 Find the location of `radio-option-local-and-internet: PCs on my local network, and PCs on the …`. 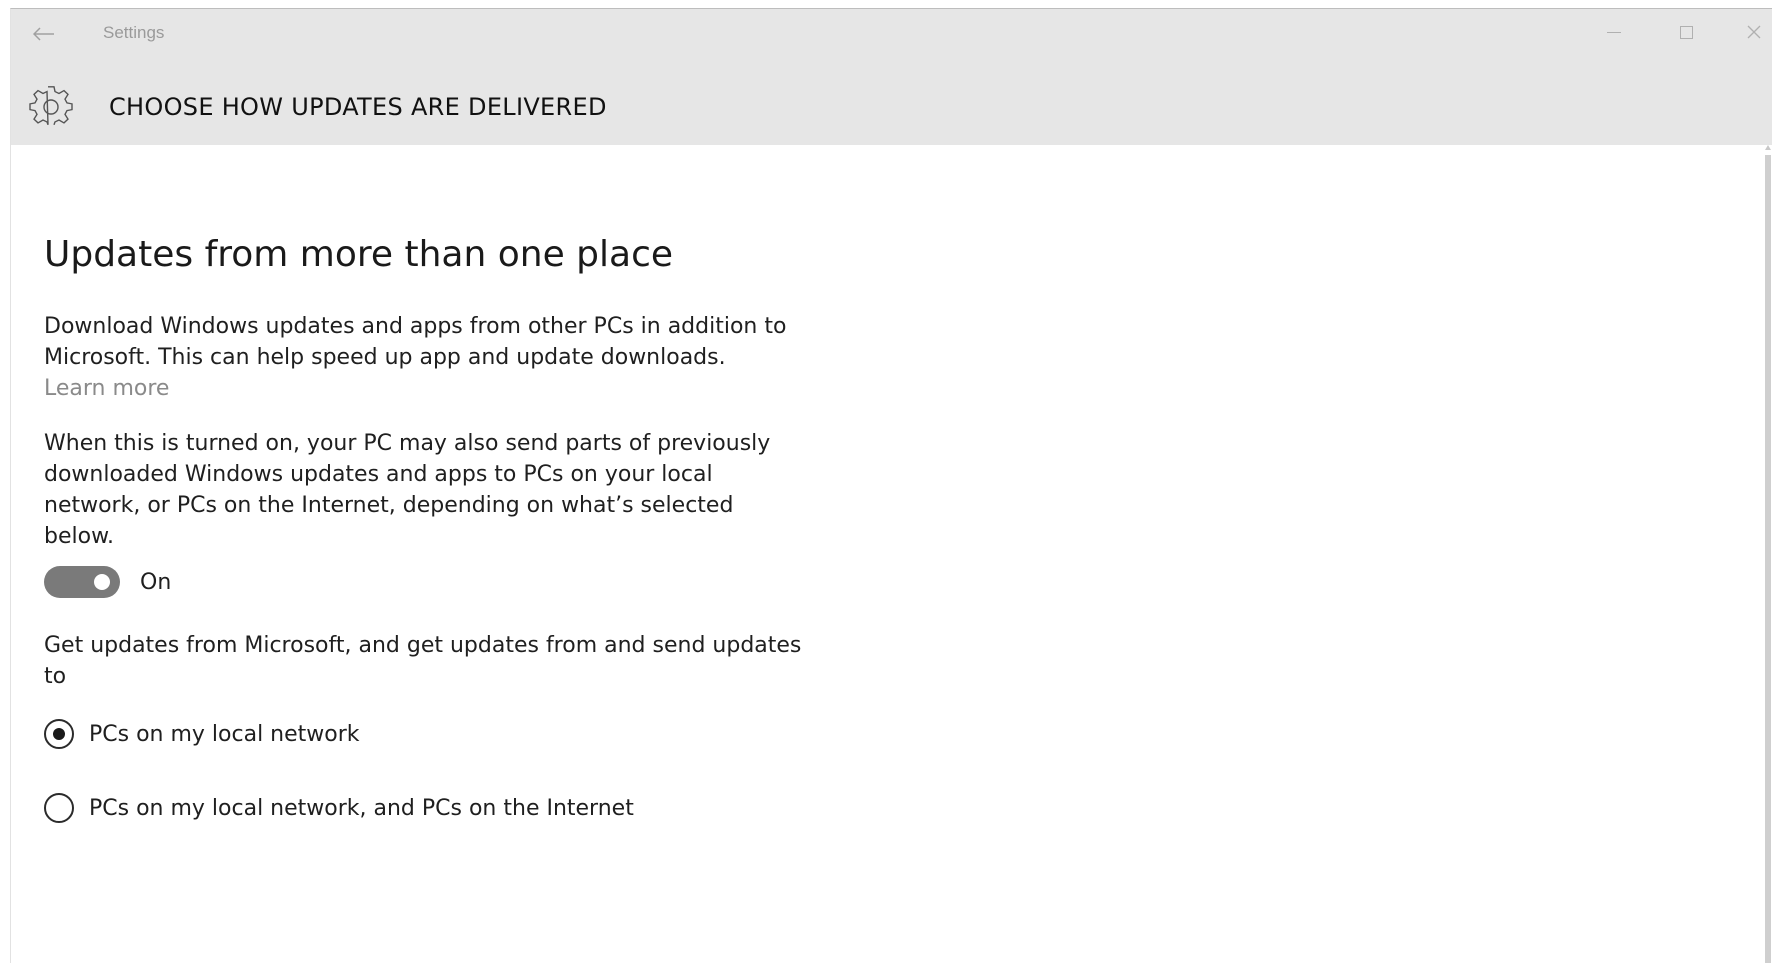

radio-option-local-and-internet: PCs on my local network, and PCs on the … is located at coordinates (424, 808).